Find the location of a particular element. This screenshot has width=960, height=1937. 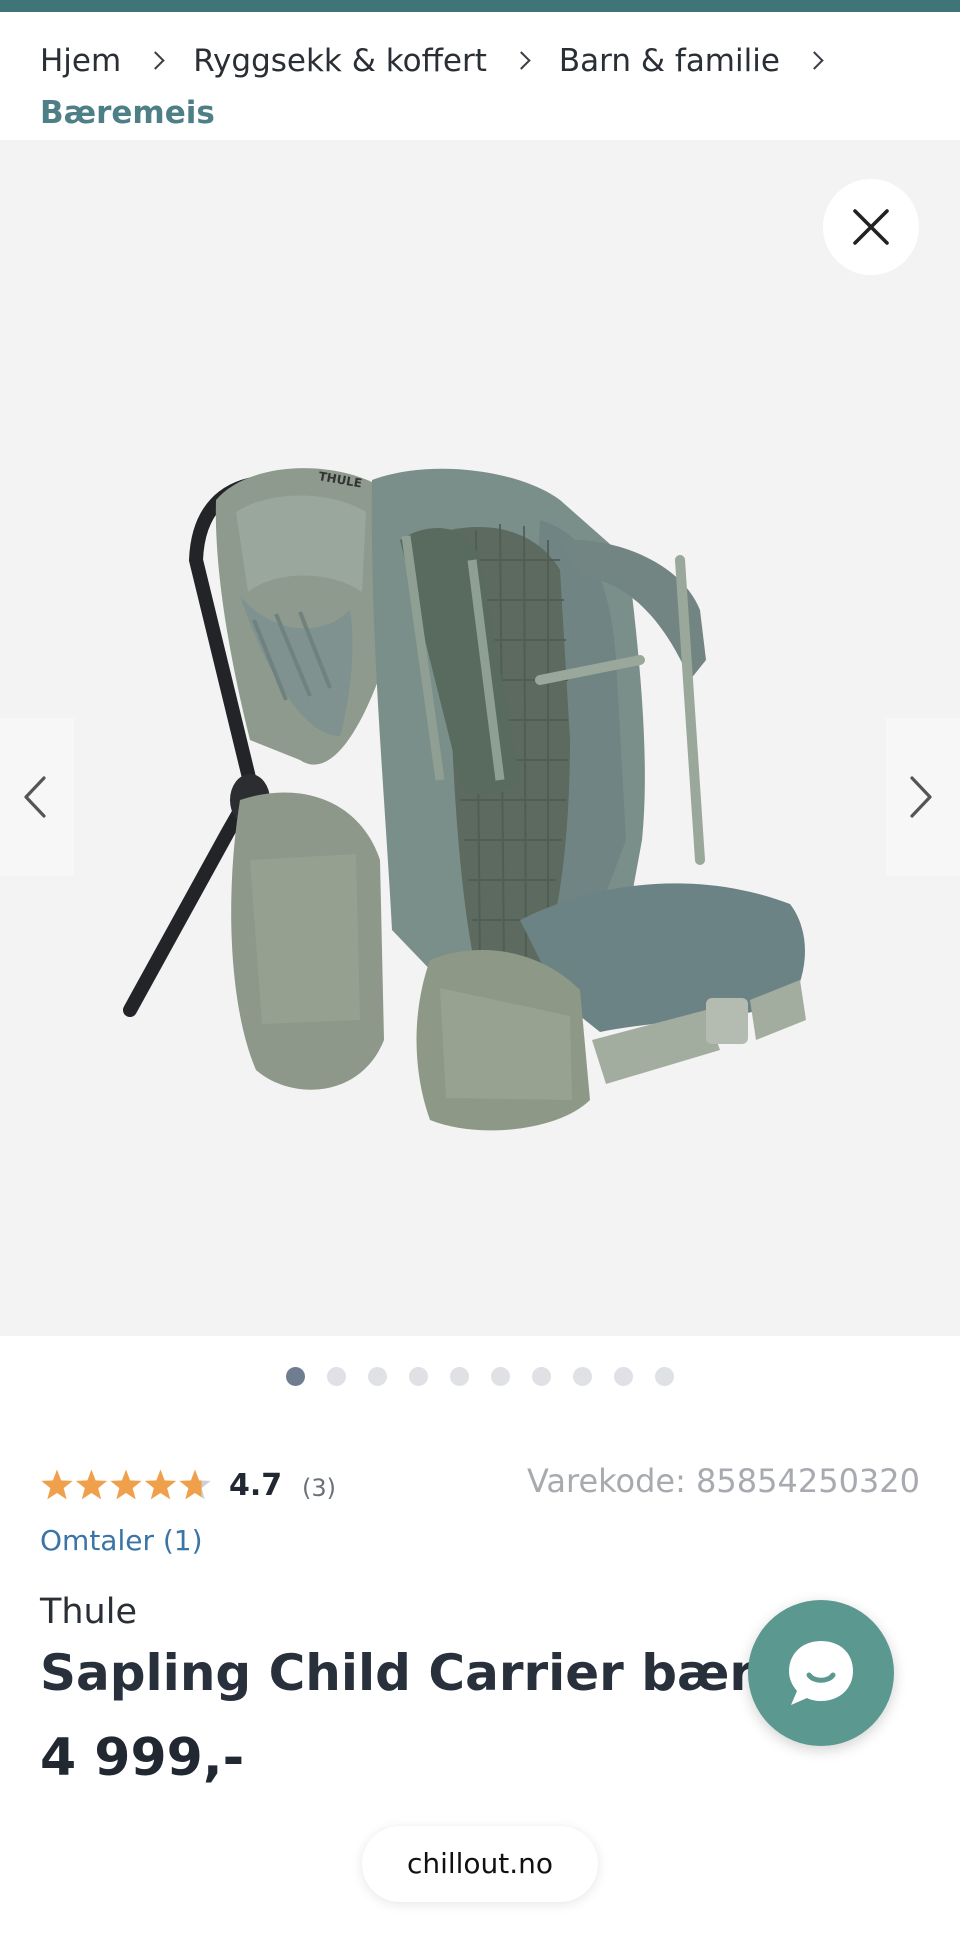

product-title: Sapling Child Carrier bæremeis is located at coordinates (400, 1673).